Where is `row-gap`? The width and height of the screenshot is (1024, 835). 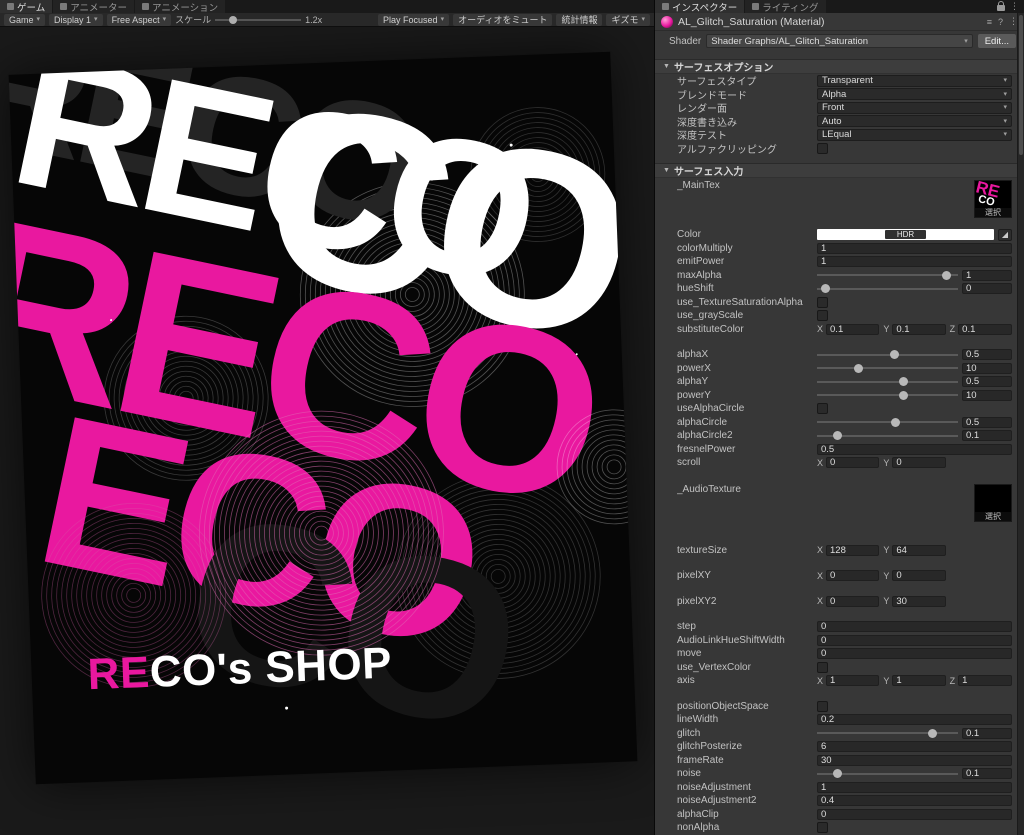 row-gap is located at coordinates (833, 614).